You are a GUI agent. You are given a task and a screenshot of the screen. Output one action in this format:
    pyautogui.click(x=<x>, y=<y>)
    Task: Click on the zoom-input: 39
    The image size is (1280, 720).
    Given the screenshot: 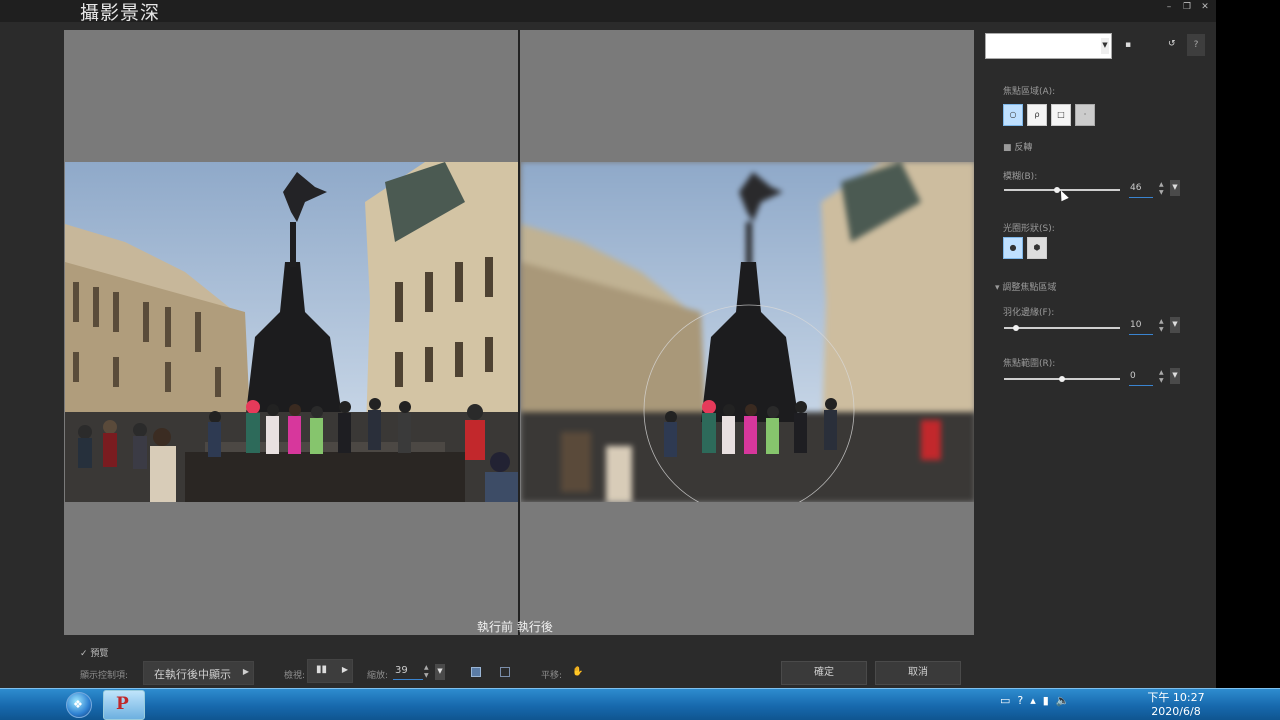 What is the action you would take?
    pyautogui.click(x=408, y=671)
    